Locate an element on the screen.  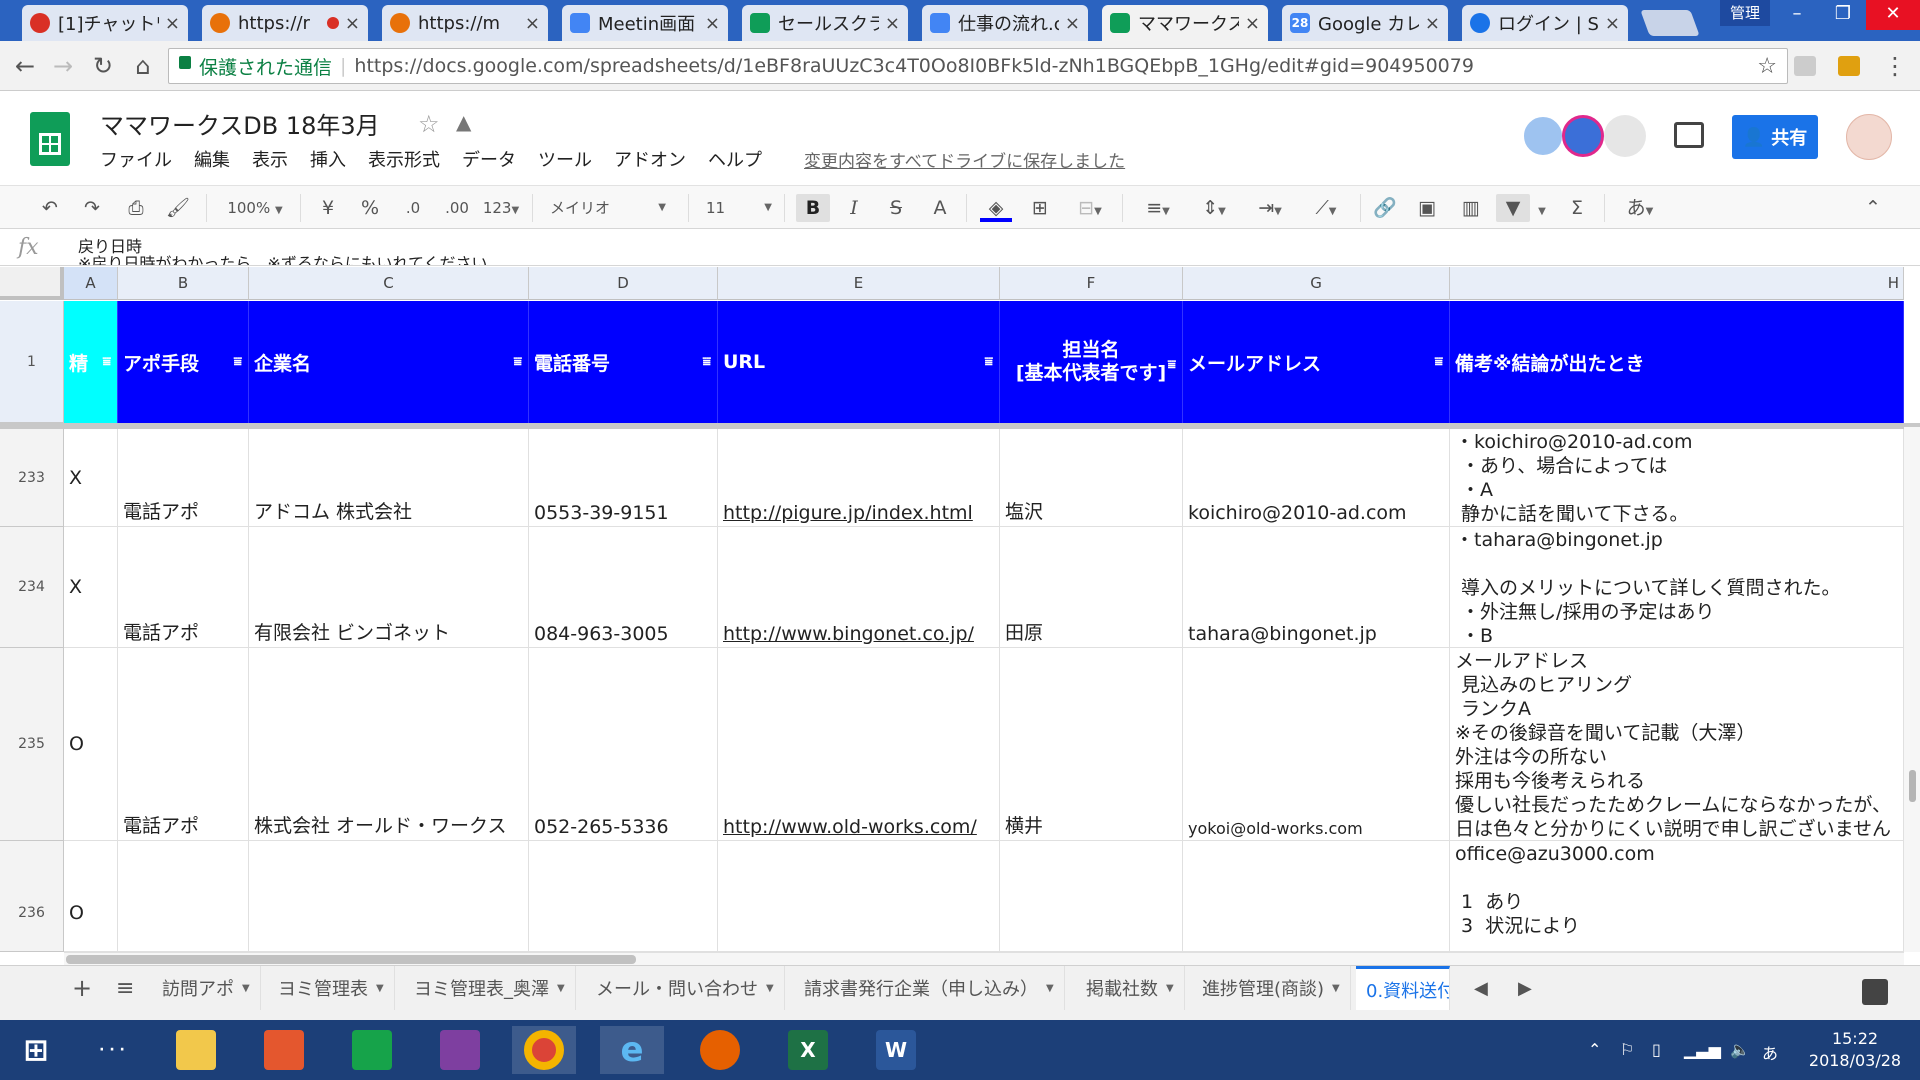
strikethrough-button: S is located at coordinates (896, 208).